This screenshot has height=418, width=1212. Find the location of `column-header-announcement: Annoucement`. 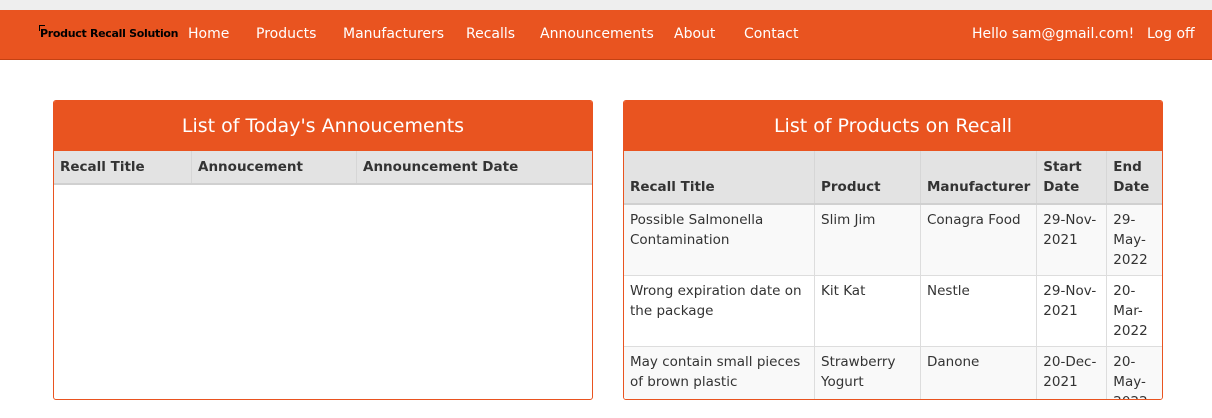

column-header-announcement: Annoucement is located at coordinates (274, 168).